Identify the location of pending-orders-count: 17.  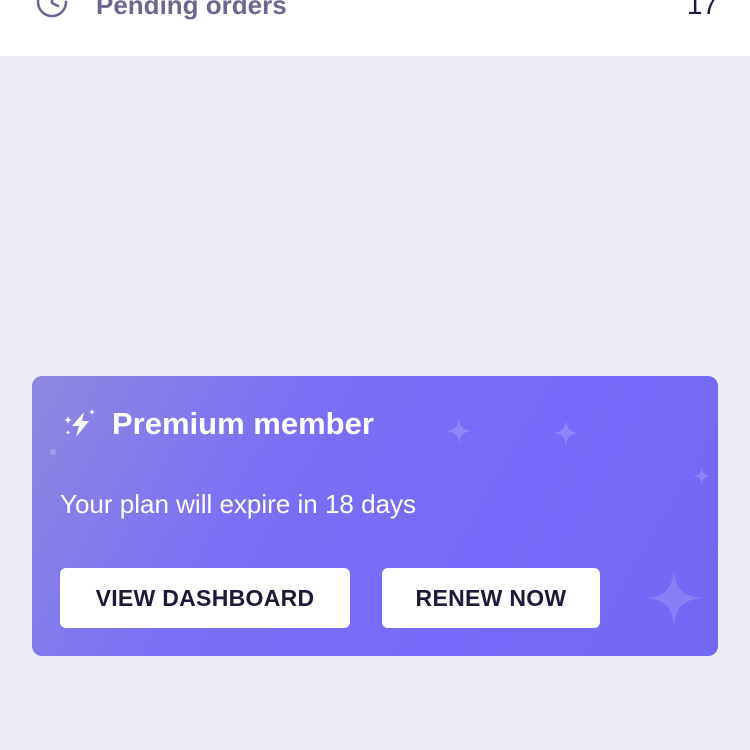
(702, 10).